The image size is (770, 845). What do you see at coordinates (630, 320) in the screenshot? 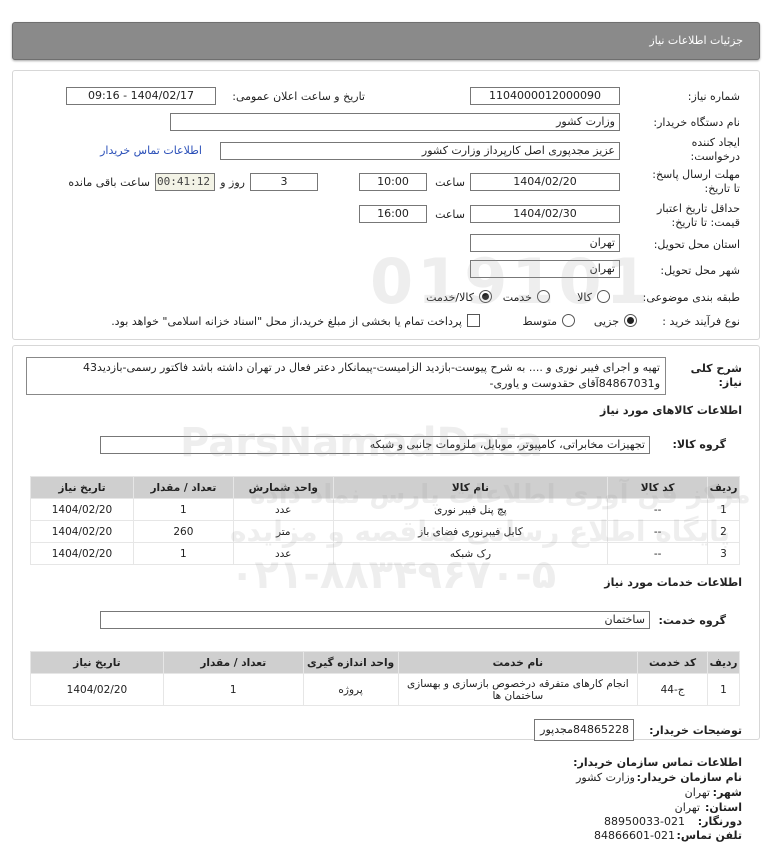
I see `process-partial-radio` at bounding box center [630, 320].